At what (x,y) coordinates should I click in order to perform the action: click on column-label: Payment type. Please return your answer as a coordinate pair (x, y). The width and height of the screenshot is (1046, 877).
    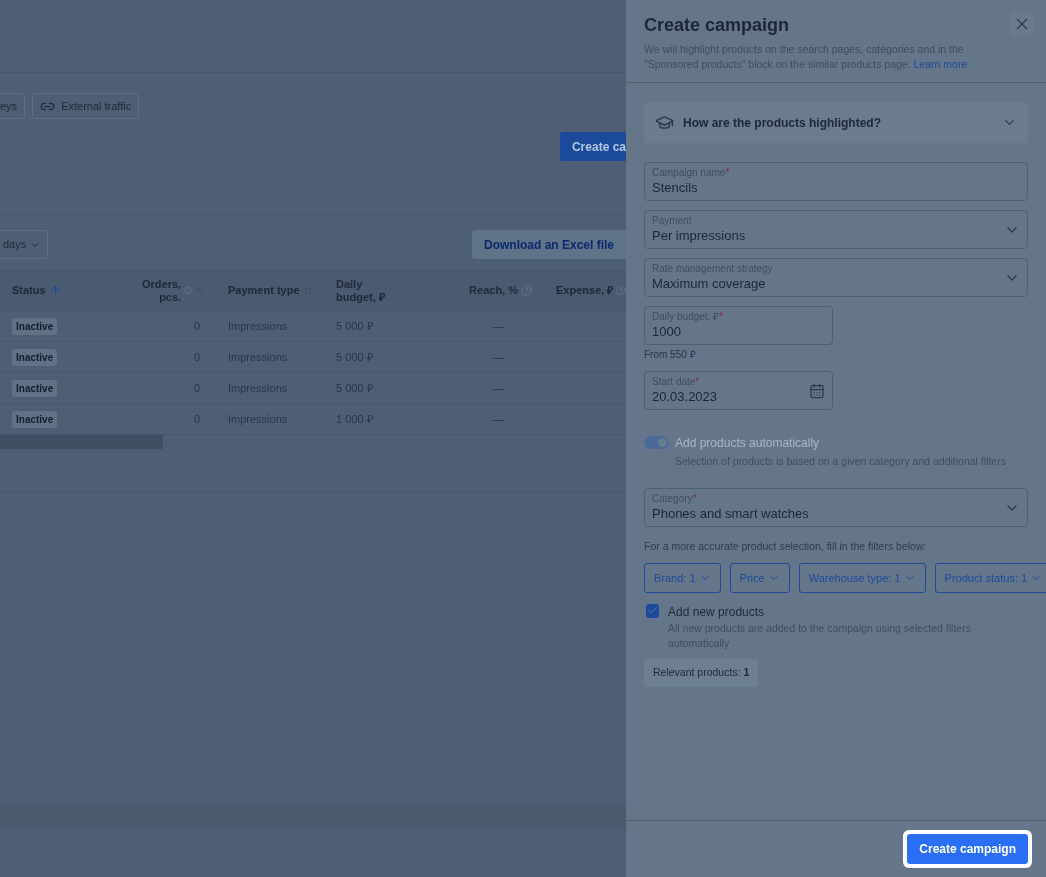
    Looking at the image, I should click on (264, 290).